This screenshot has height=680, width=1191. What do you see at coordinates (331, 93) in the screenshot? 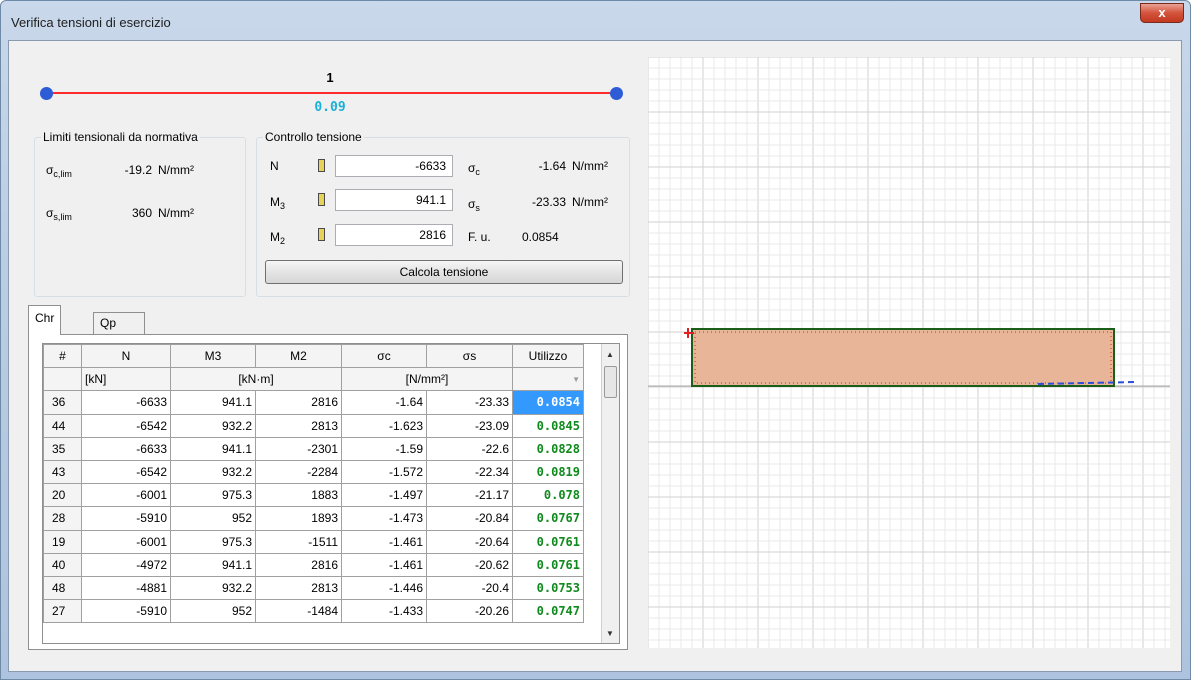
I see `slider-track` at bounding box center [331, 93].